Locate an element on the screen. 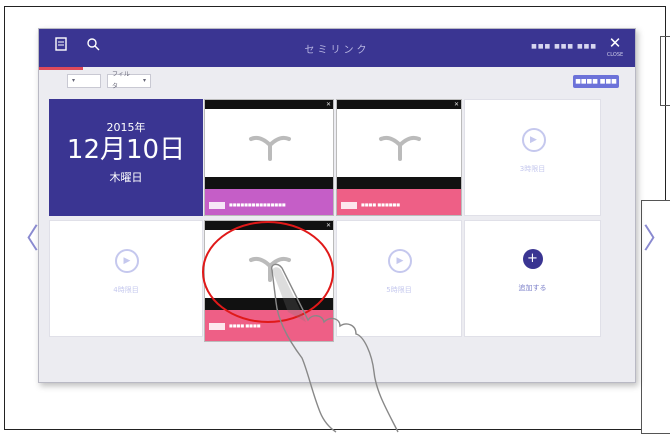  add-slot: + 追加する is located at coordinates (532, 278).